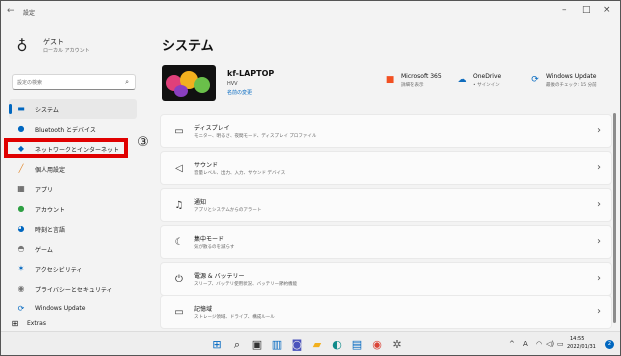 The image size is (621, 356). I want to click on volume-icon: ◁), so click(550, 344).